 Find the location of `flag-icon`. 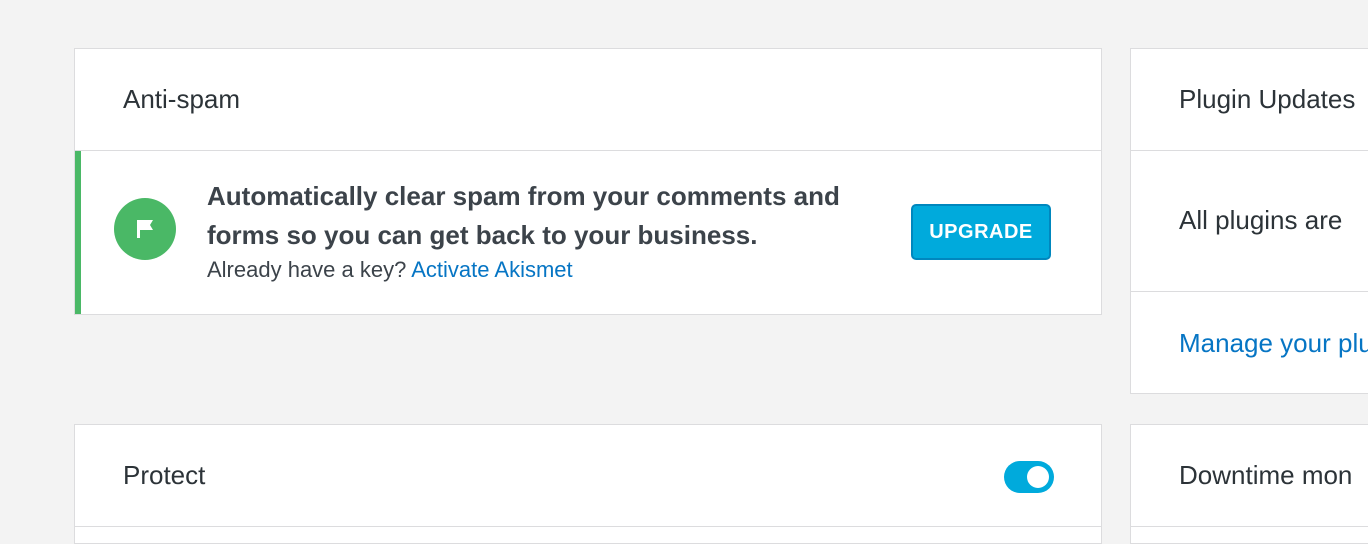

flag-icon is located at coordinates (145, 229).